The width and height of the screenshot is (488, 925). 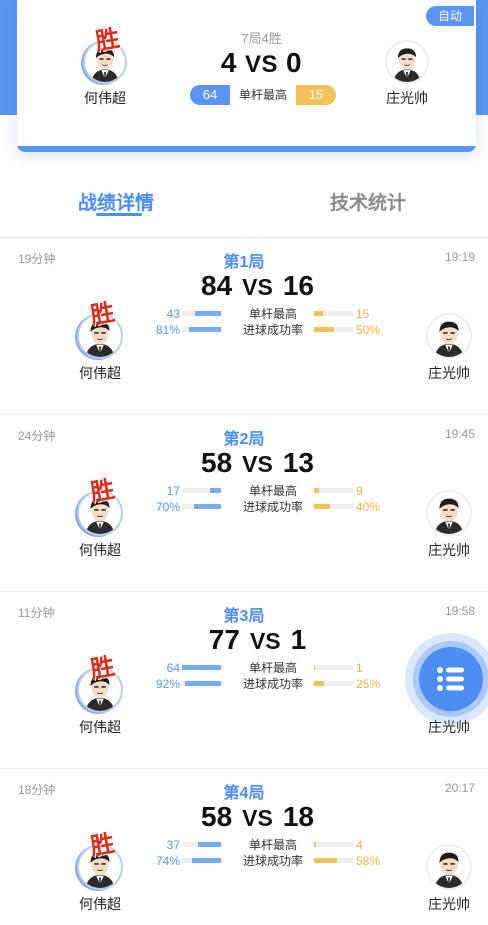 I want to click on game-time: 19:19, so click(x=459, y=257).